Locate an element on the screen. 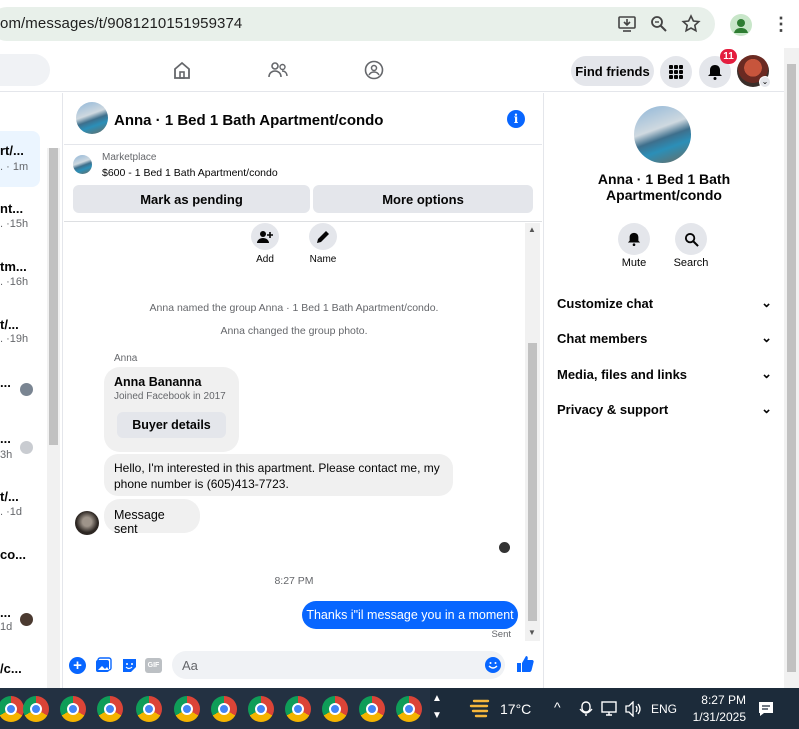 This screenshot has width=799, height=729. taskbar-scroll-icon: ▲ ▼ is located at coordinates (437, 707).